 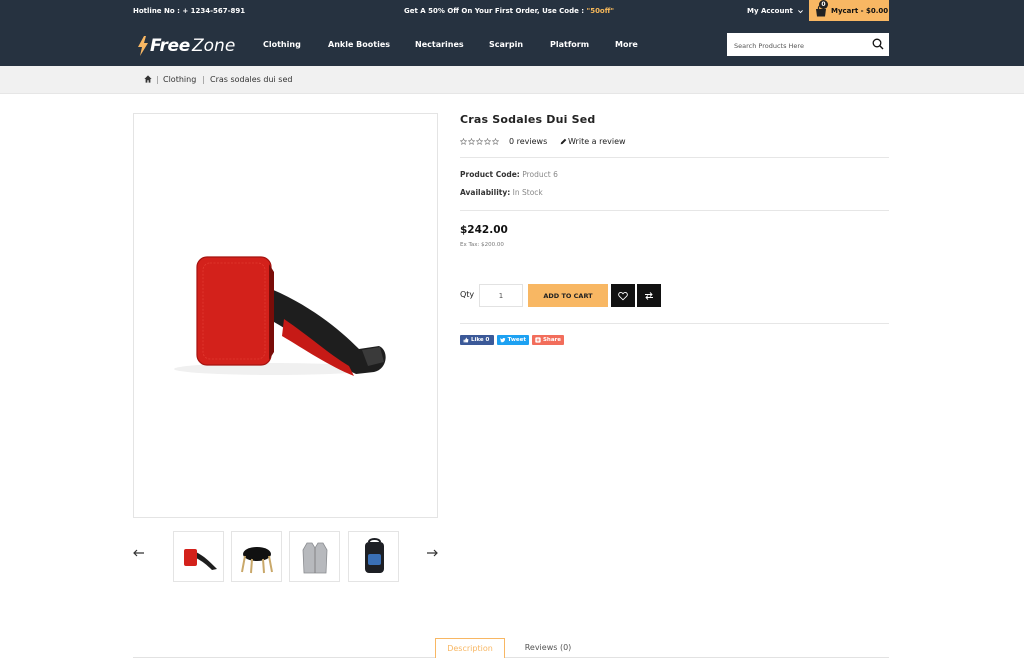 I want to click on product-price: $242.00, so click(x=484, y=230).